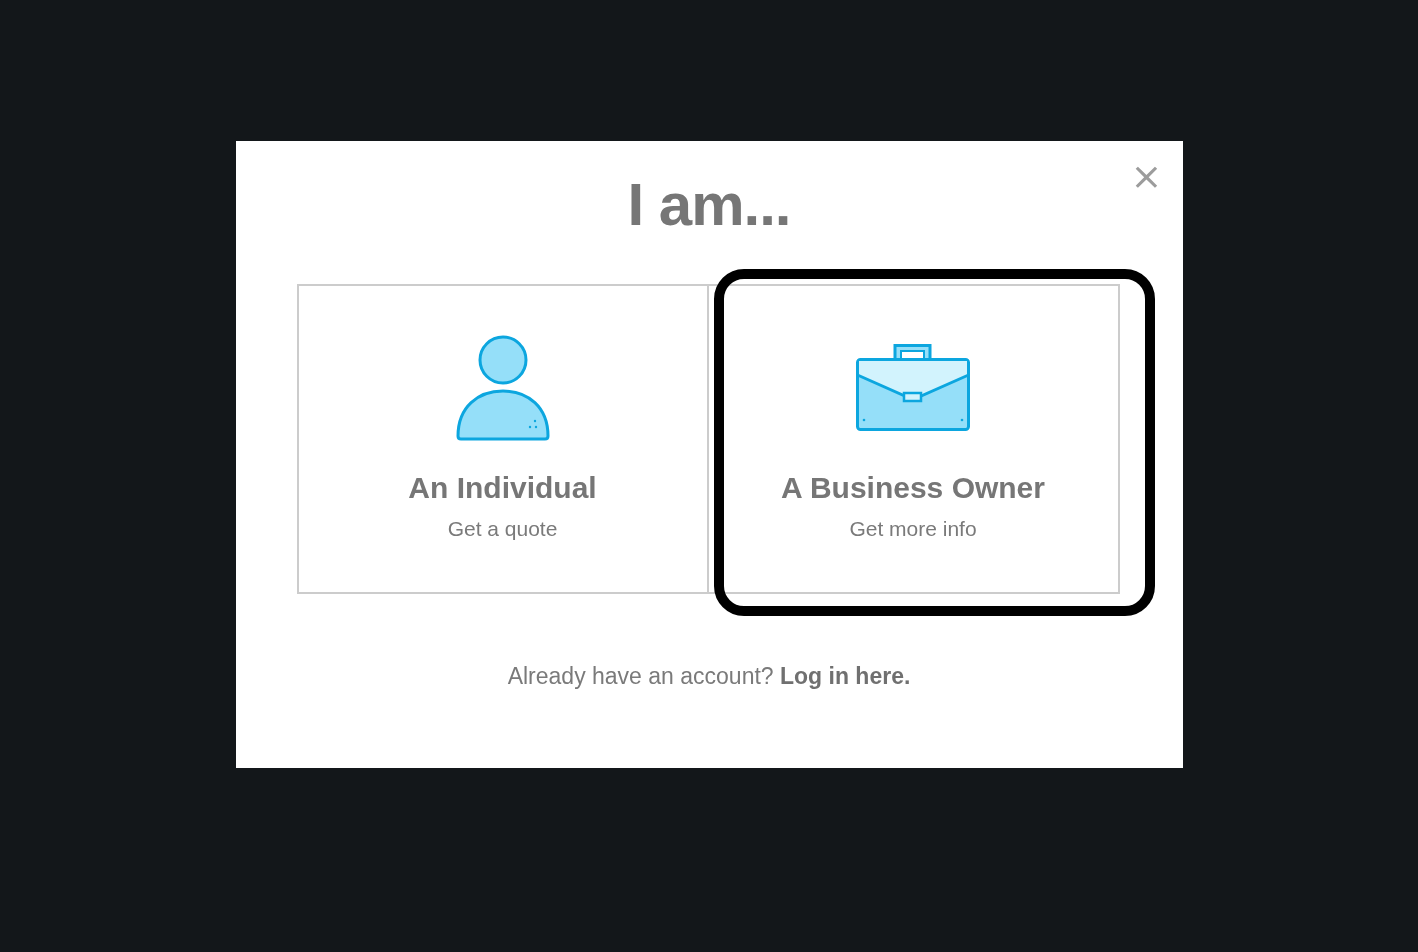 The image size is (1418, 952). What do you see at coordinates (1144, 176) in the screenshot?
I see `close-button: ×` at bounding box center [1144, 176].